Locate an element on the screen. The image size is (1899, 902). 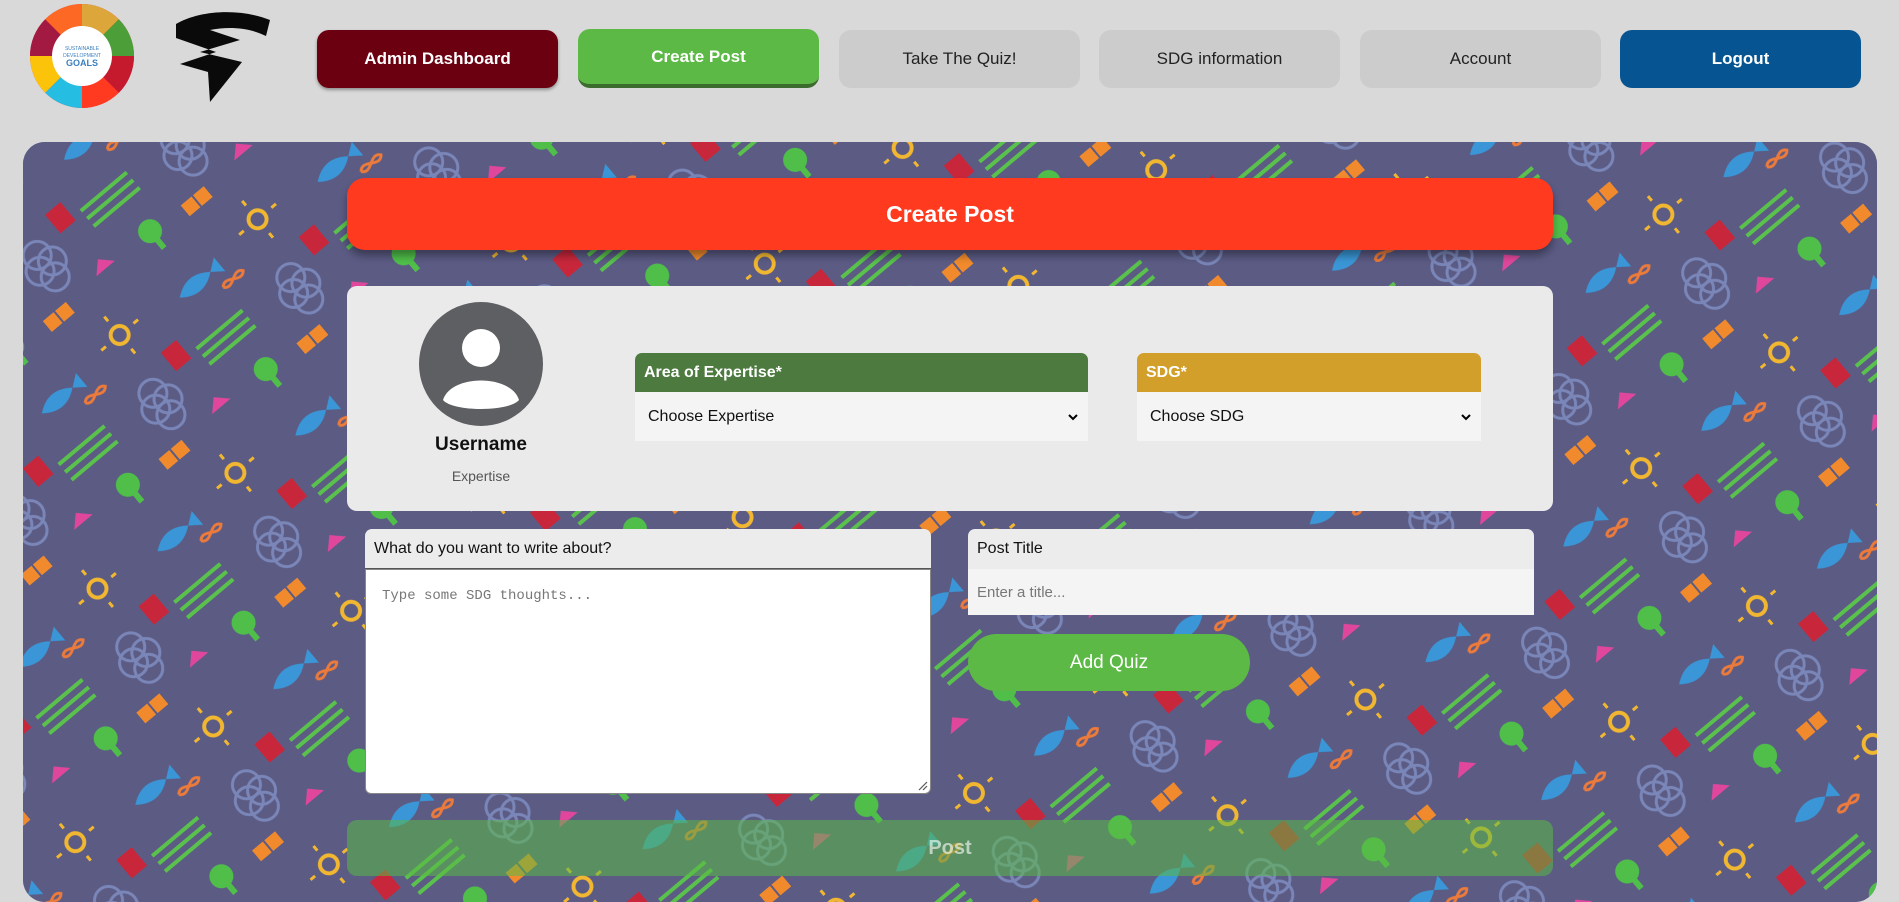
post-title-label: Post Title is located at coordinates (1251, 549).